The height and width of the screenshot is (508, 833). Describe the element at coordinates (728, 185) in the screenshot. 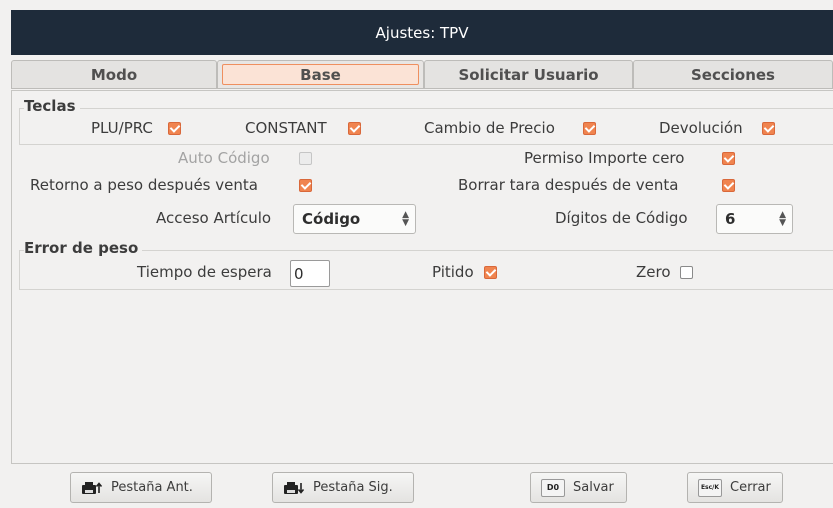

I see `borrar-tara-checkbox` at that location.